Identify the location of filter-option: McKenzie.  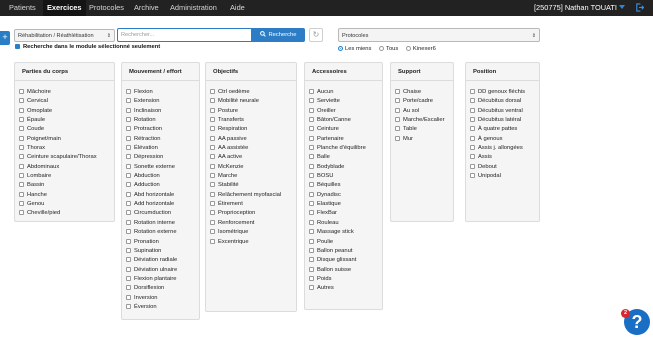
(253, 167).